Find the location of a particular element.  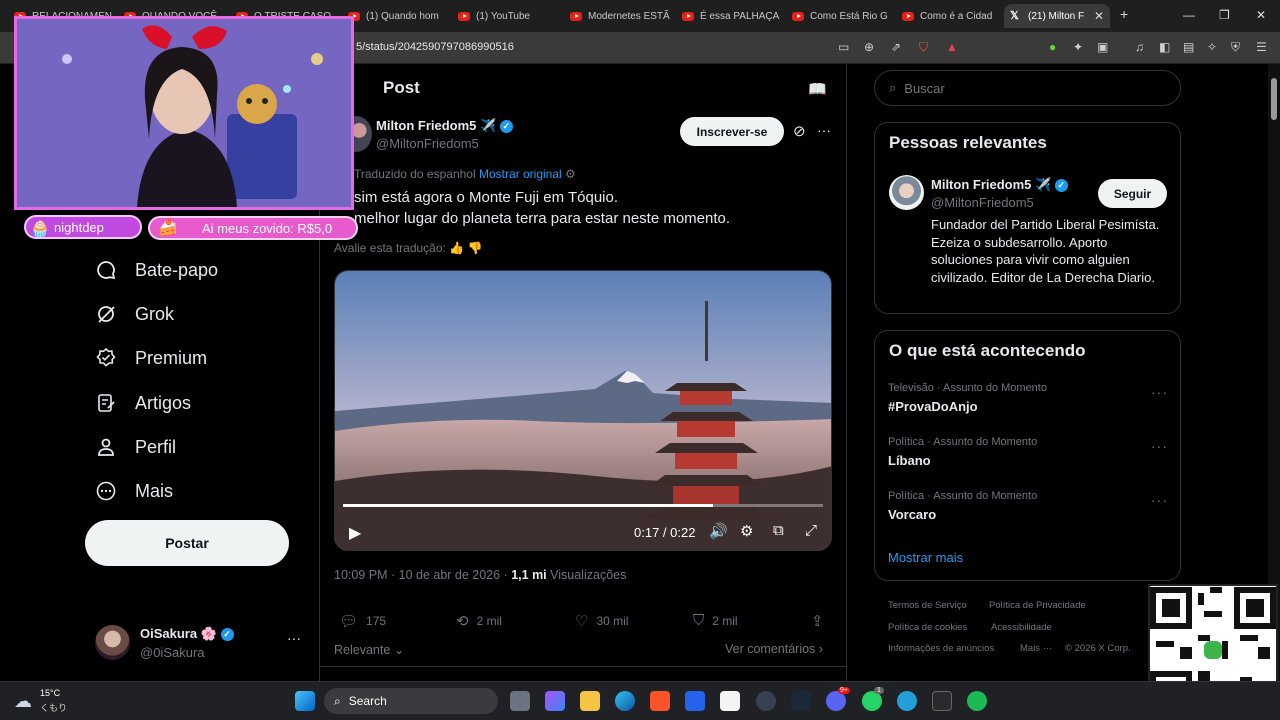

video-settings-icon: ⚙ is located at coordinates (746, 531).